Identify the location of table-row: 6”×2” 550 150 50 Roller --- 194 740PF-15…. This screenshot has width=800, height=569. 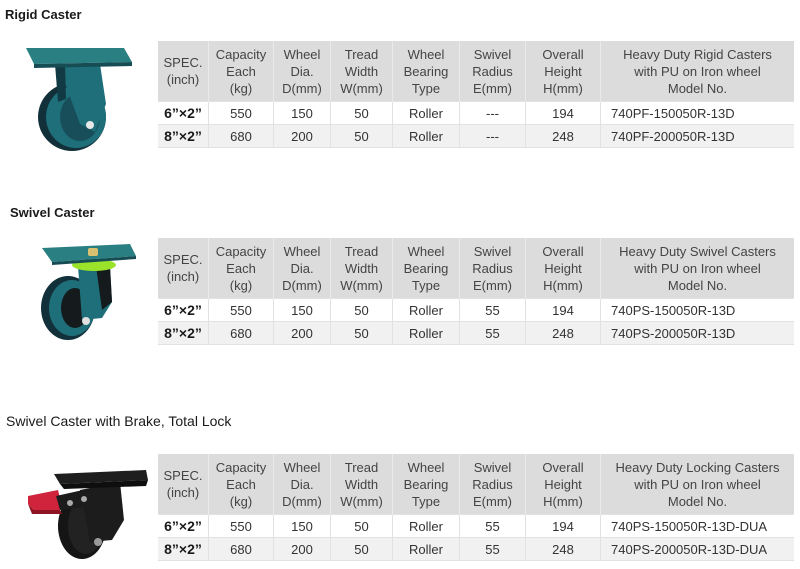
(476, 113).